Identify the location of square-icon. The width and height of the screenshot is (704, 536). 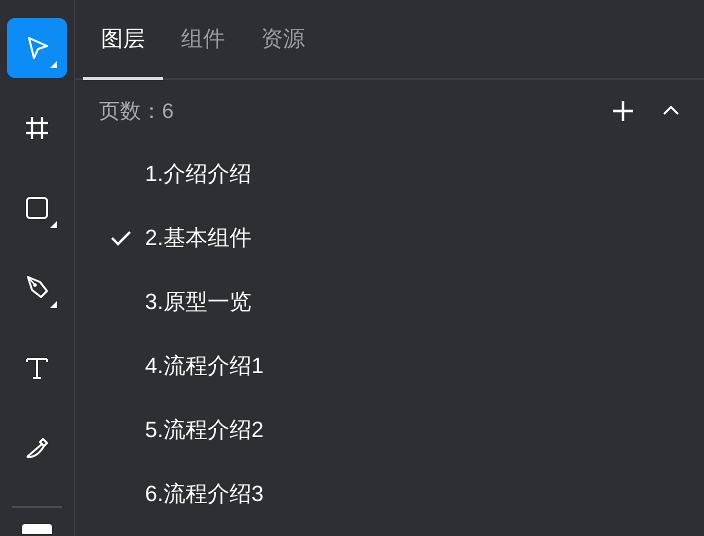
(37, 208).